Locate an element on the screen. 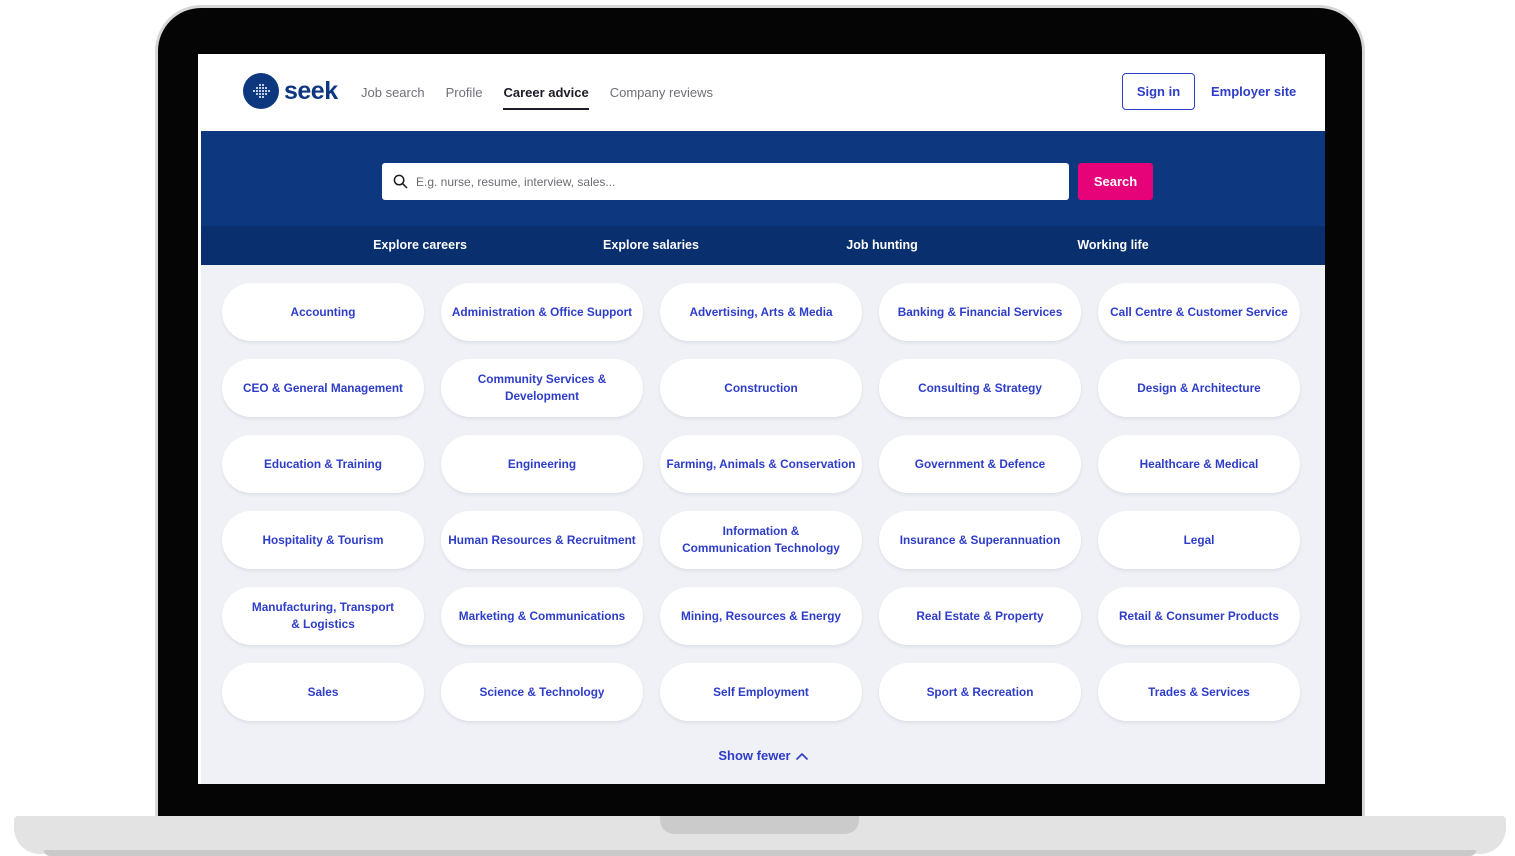 The width and height of the screenshot is (1515, 856). category-pill: Information & Communication Technology is located at coordinates (761, 540).